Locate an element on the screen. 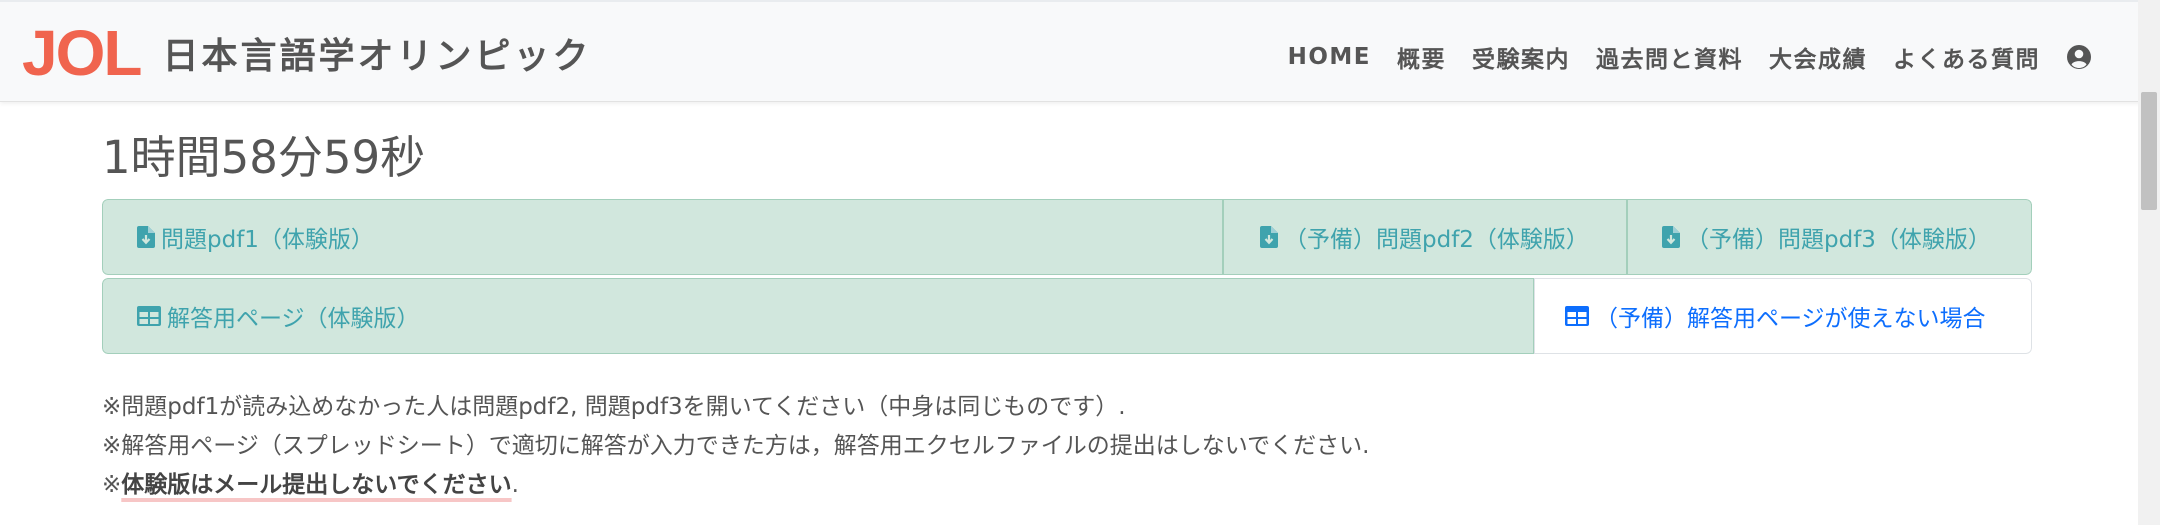 This screenshot has width=2160, height=525. note-prefix: ※ is located at coordinates (112, 485).